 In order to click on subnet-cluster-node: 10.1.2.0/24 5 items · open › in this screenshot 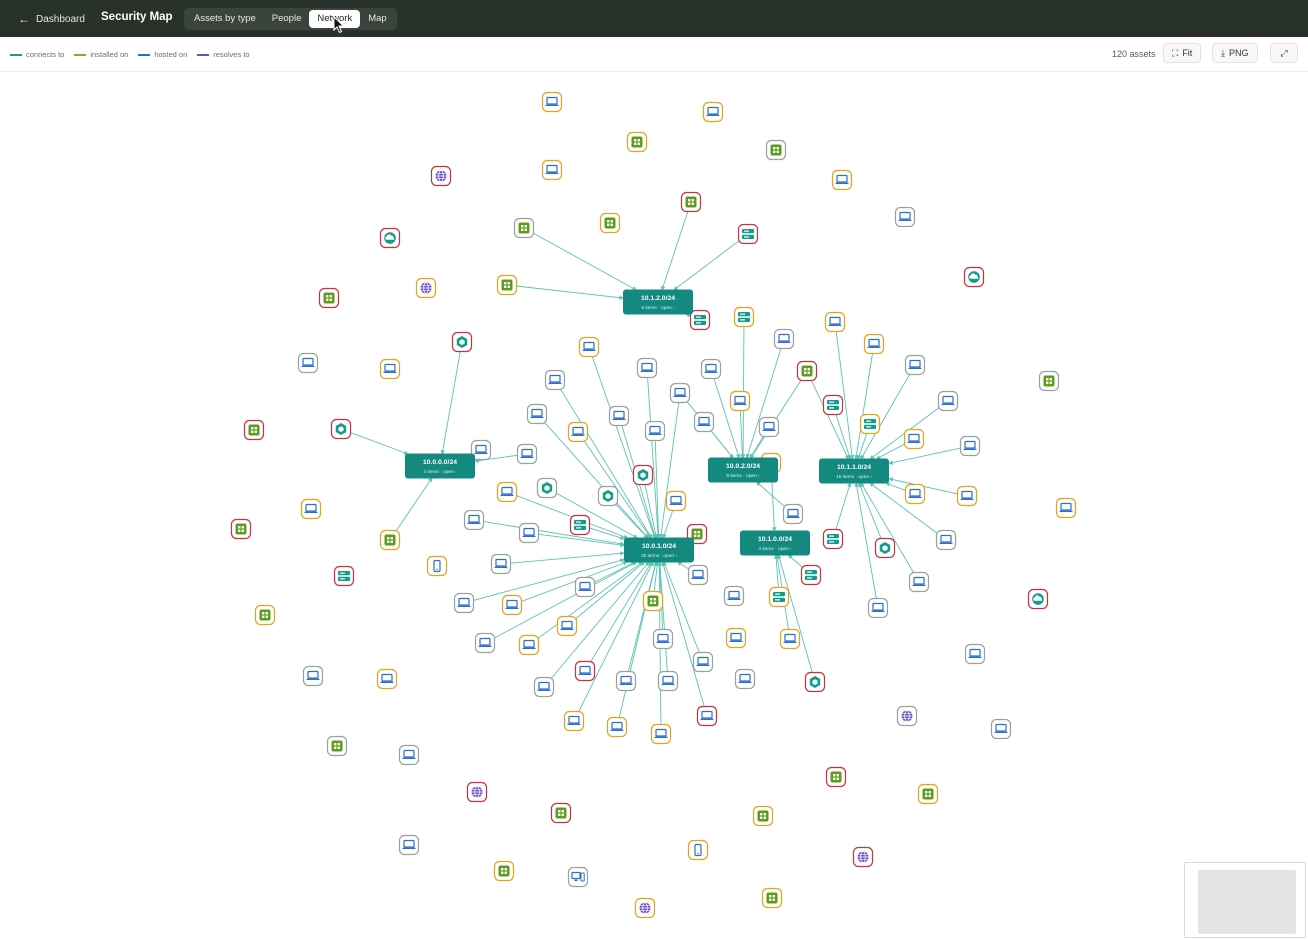, I will do `click(658, 302)`.